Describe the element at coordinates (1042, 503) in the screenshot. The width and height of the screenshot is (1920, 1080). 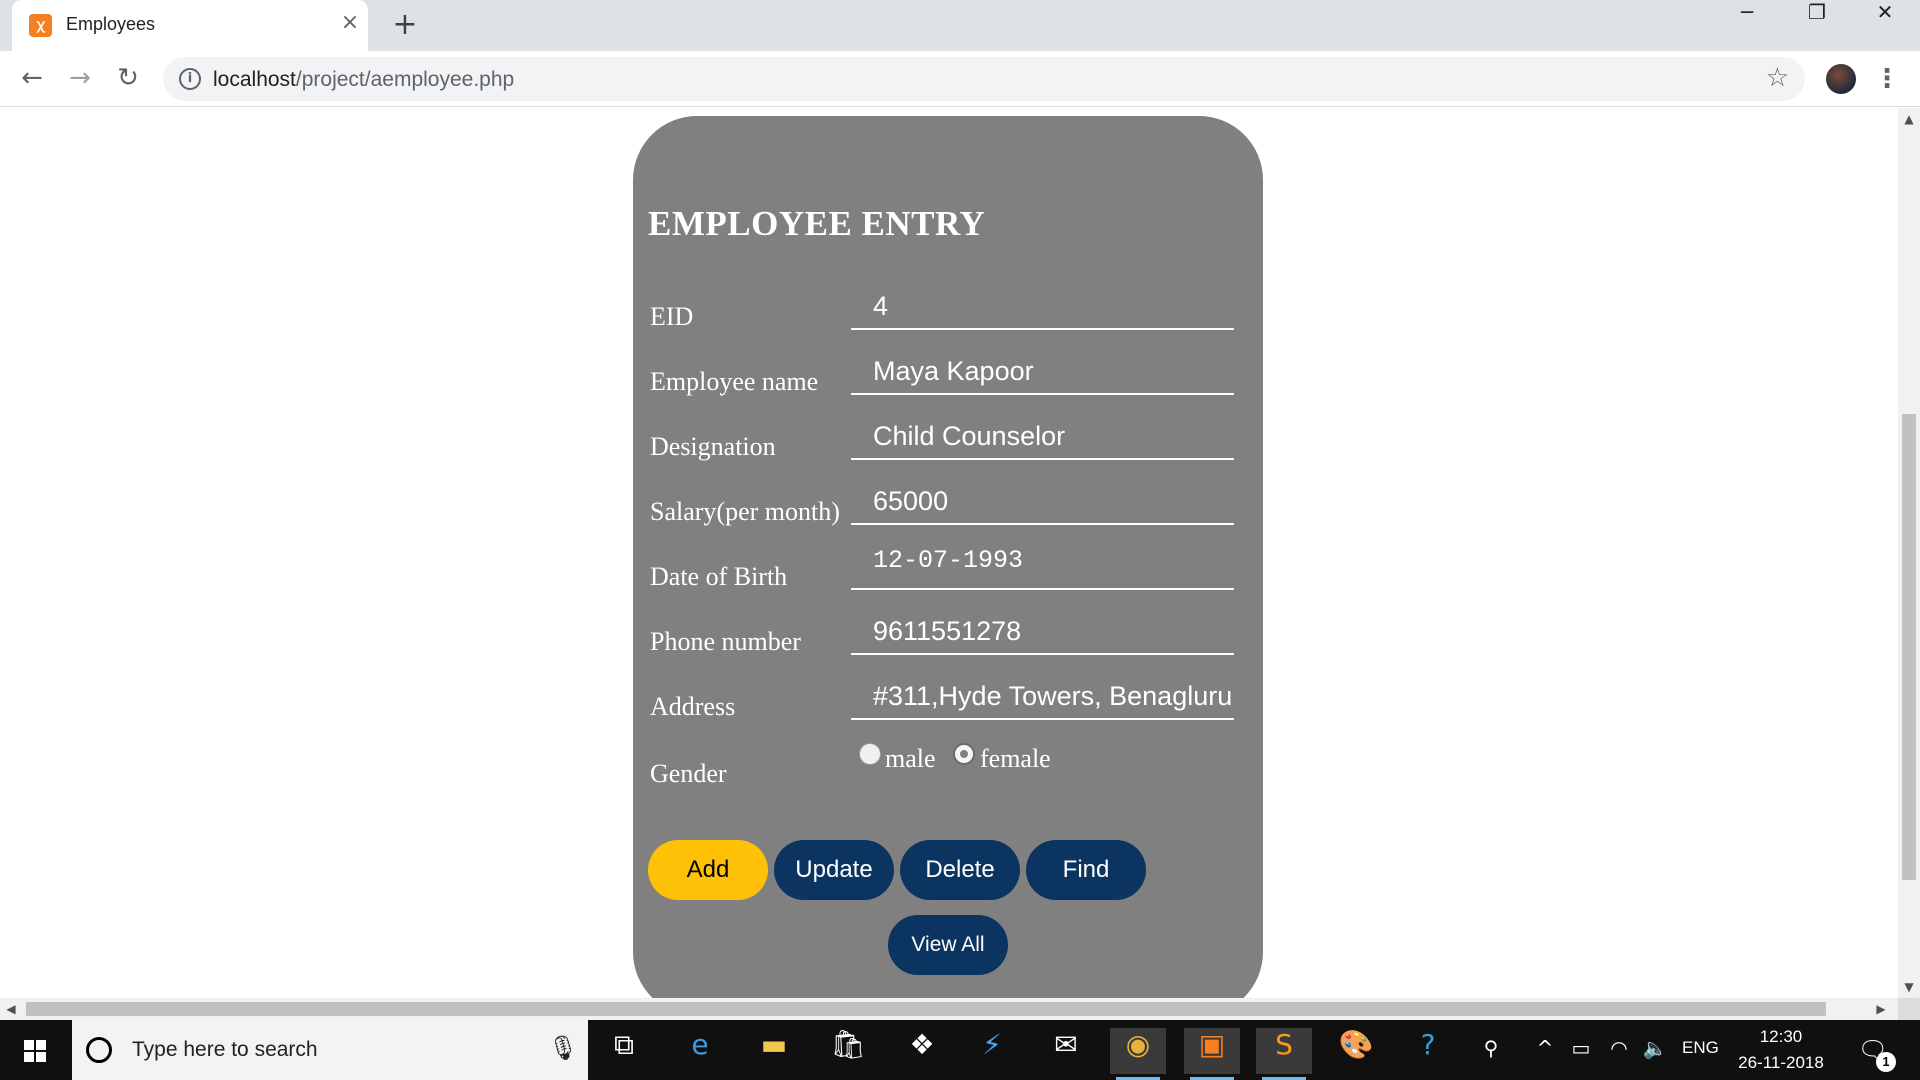
I see `salary-input: 65000` at that location.